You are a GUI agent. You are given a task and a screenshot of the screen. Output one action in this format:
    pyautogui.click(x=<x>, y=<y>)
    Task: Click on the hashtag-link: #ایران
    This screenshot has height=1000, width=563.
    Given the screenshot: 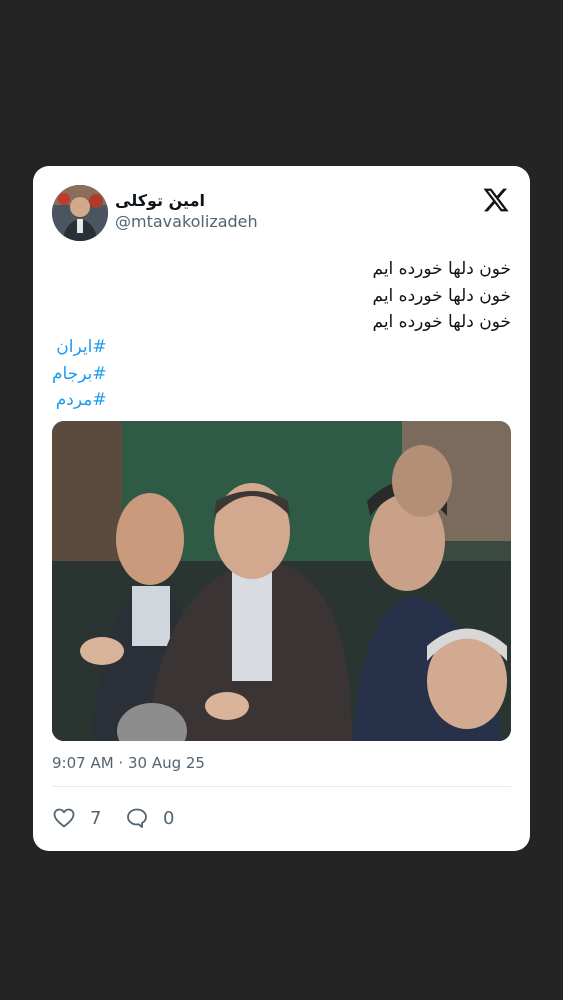 What is the action you would take?
    pyautogui.click(x=79, y=347)
    